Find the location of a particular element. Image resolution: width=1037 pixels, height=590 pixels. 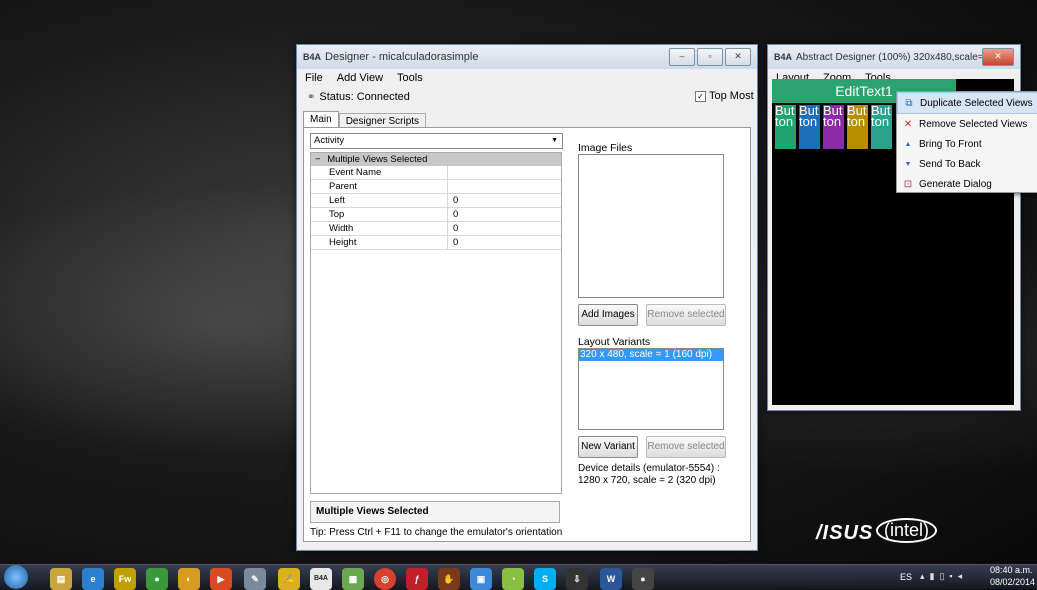

property-row: Width 0 is located at coordinates (436, 229).